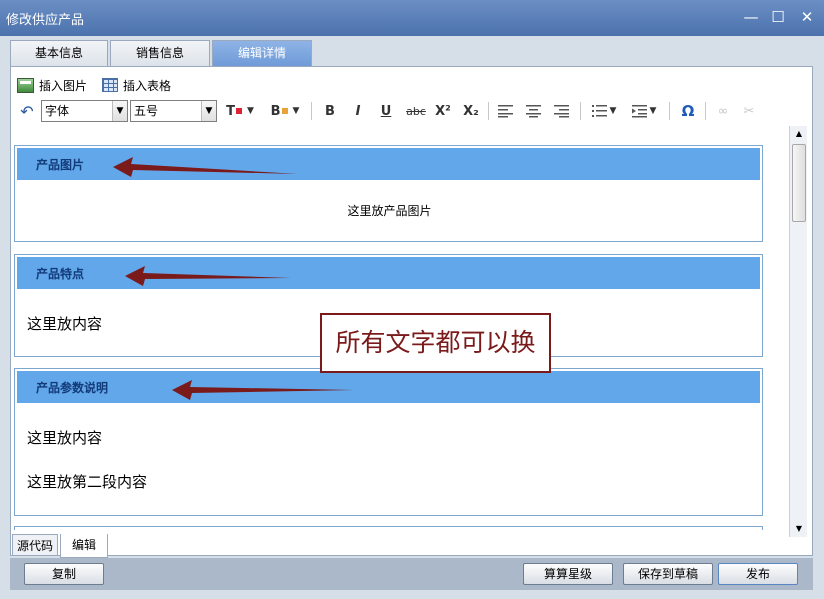 Image resolution: width=824 pixels, height=599 pixels. Describe the element at coordinates (799, 134) in the screenshot. I see `scroll-up-icon: ▲` at that location.